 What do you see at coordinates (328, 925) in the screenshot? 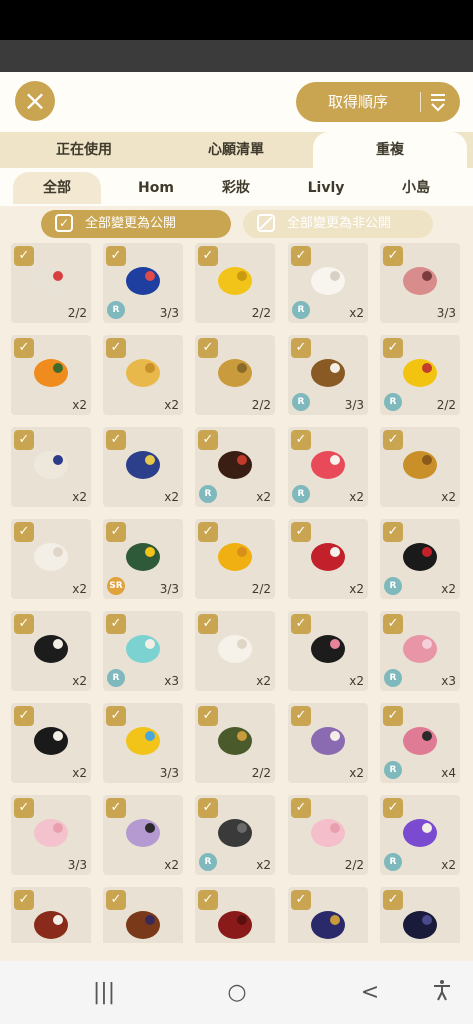
I see `gem-necklace-icon` at bounding box center [328, 925].